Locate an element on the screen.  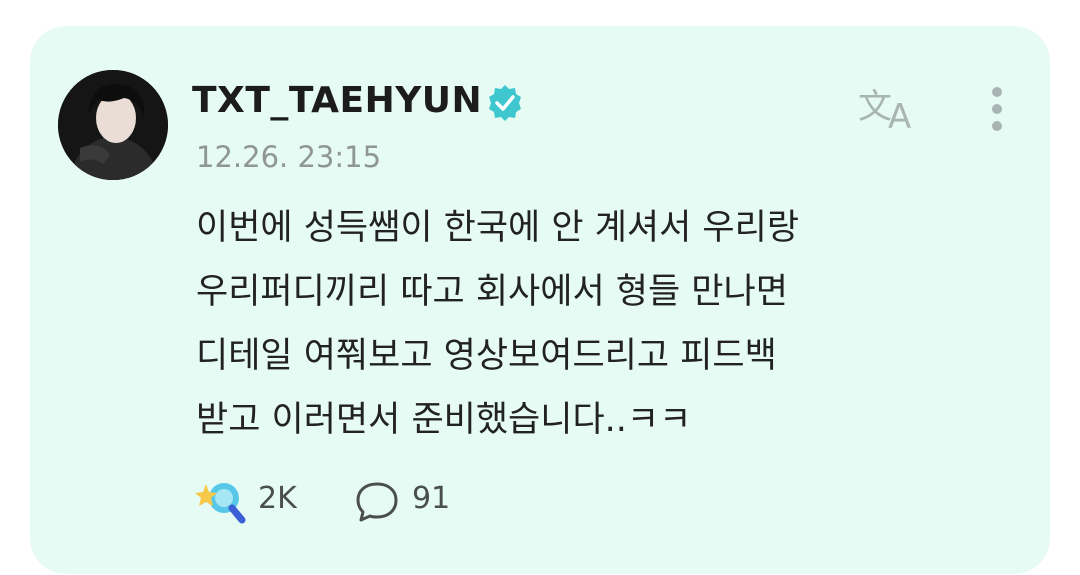
avatar is located at coordinates (113, 125).